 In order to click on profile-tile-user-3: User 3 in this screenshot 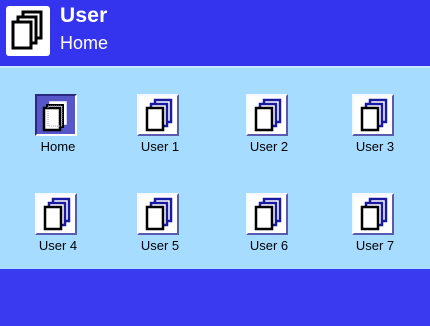, I will do `click(375, 120)`.